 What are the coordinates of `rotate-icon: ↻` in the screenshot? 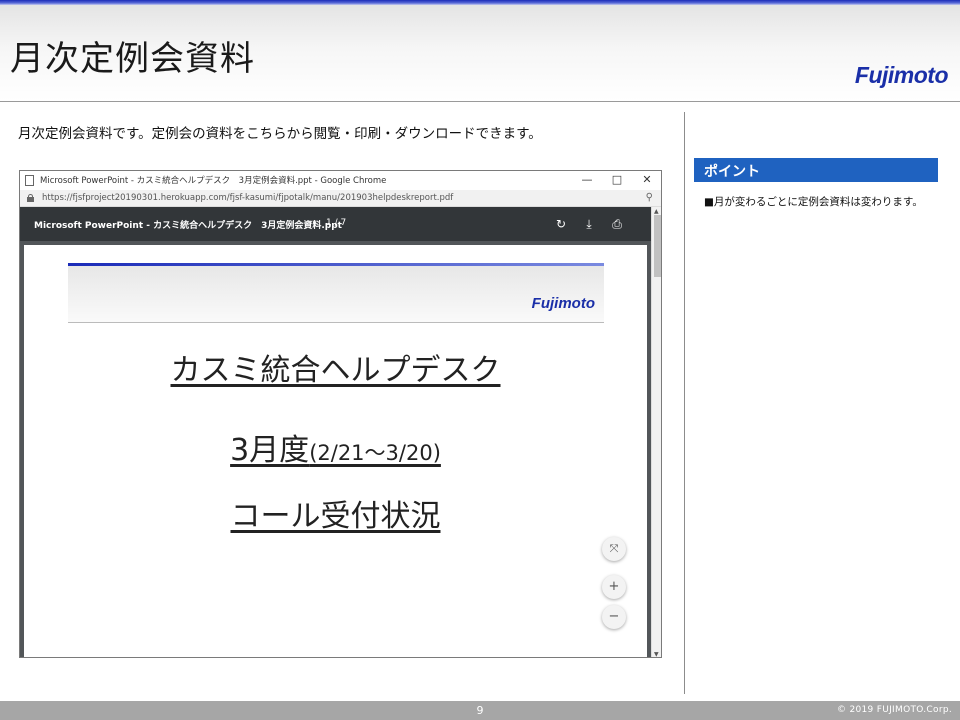 It's located at (561, 224).